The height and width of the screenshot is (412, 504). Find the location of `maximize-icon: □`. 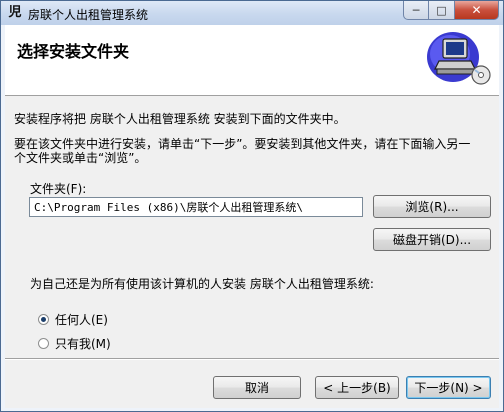

maximize-icon: □ is located at coordinates (441, 10).